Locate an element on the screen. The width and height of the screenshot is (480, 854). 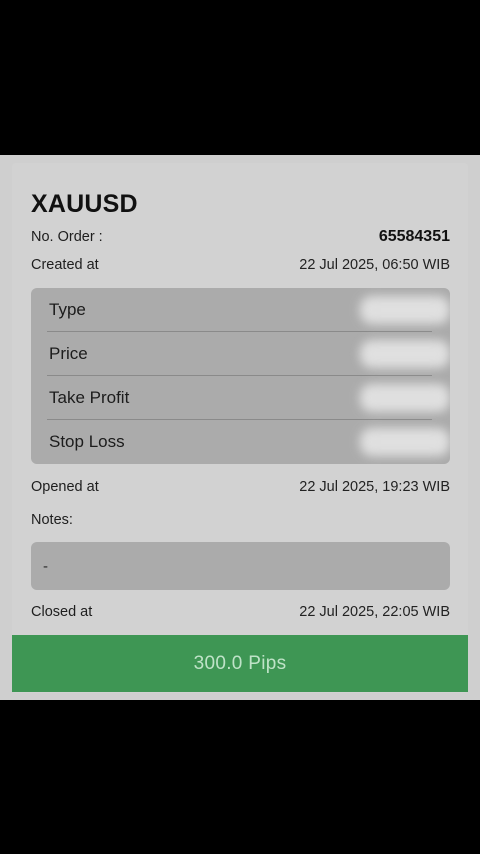
detail-type-label: Type is located at coordinates (67, 309).